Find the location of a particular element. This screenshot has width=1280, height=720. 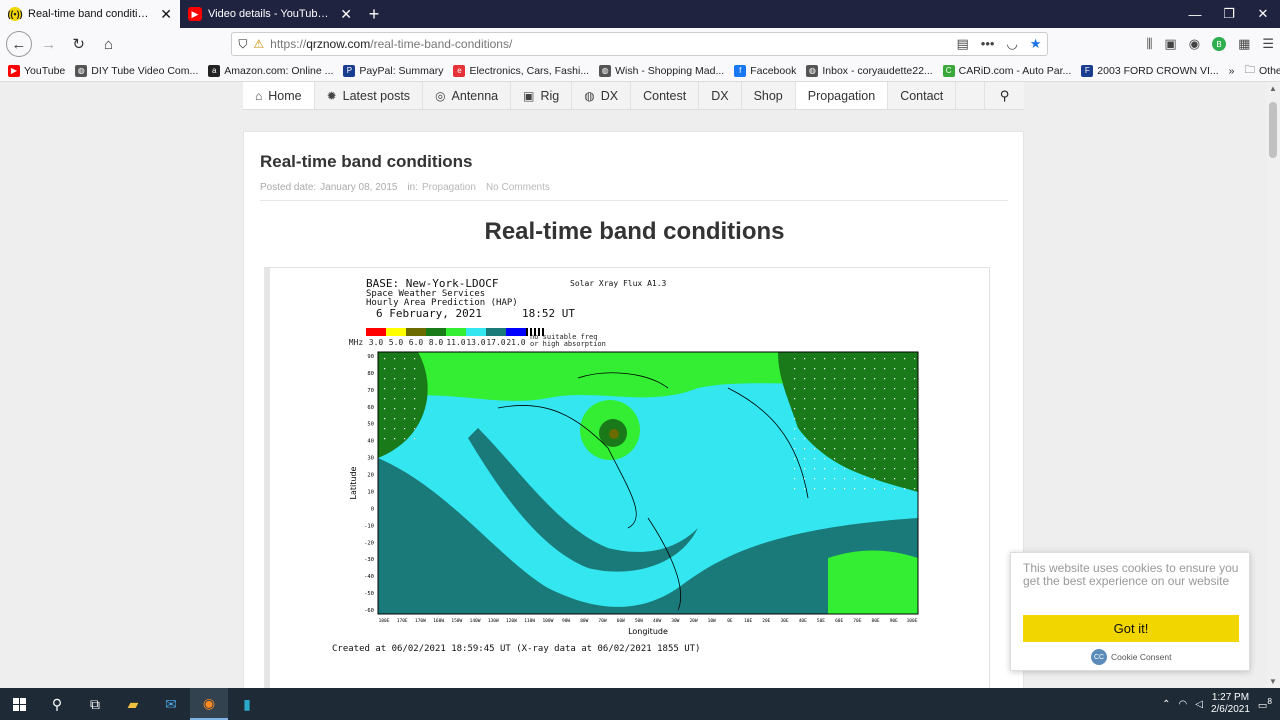

firefox-icon: ◉ is located at coordinates (209, 704).